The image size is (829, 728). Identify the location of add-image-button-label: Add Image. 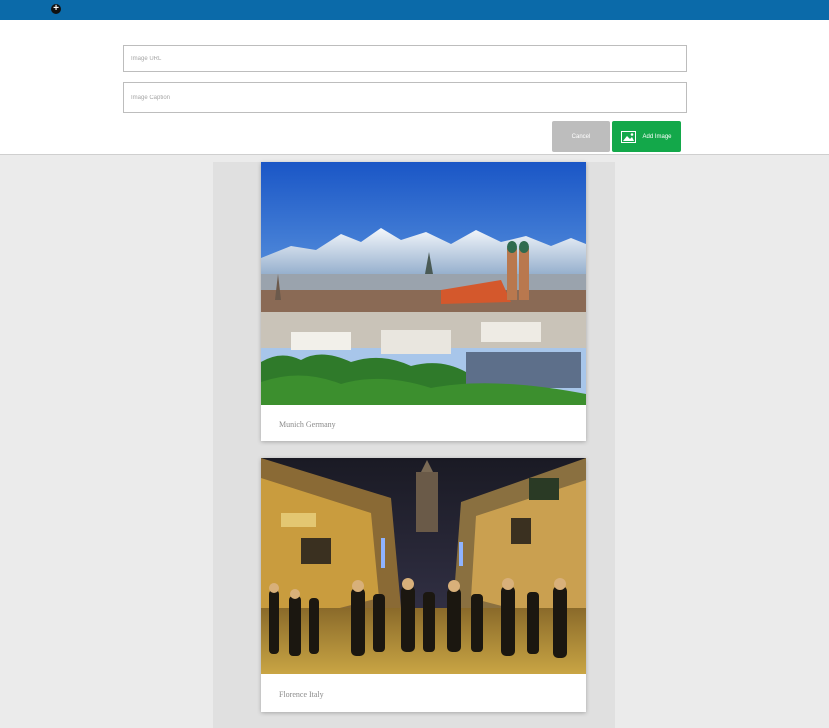
(657, 136).